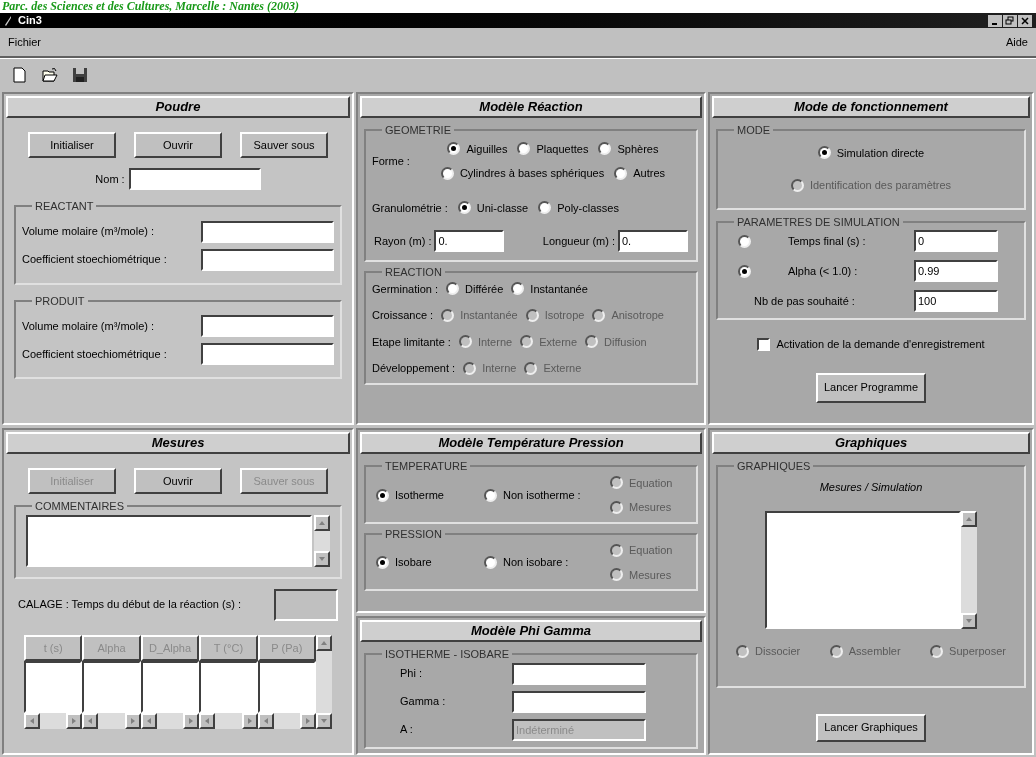 The image size is (1036, 757). I want to click on option-label: Cylindres à bases sphériques, so click(532, 173).